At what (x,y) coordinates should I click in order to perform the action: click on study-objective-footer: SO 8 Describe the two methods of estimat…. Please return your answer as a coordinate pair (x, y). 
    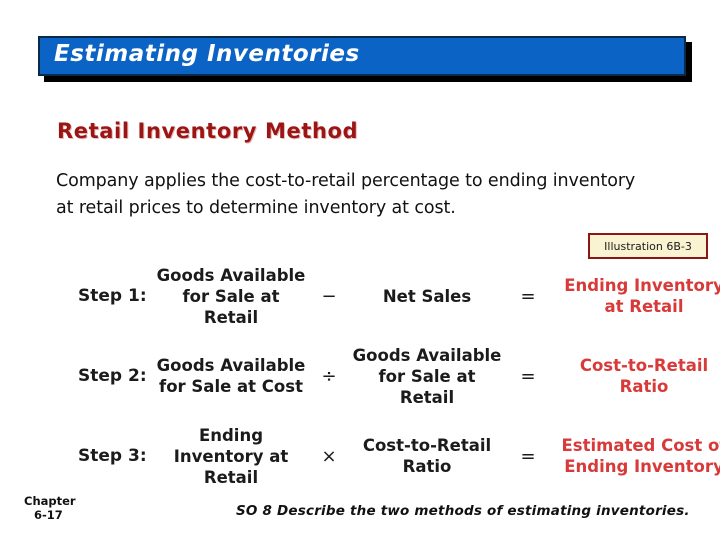
    Looking at the image, I should click on (463, 511).